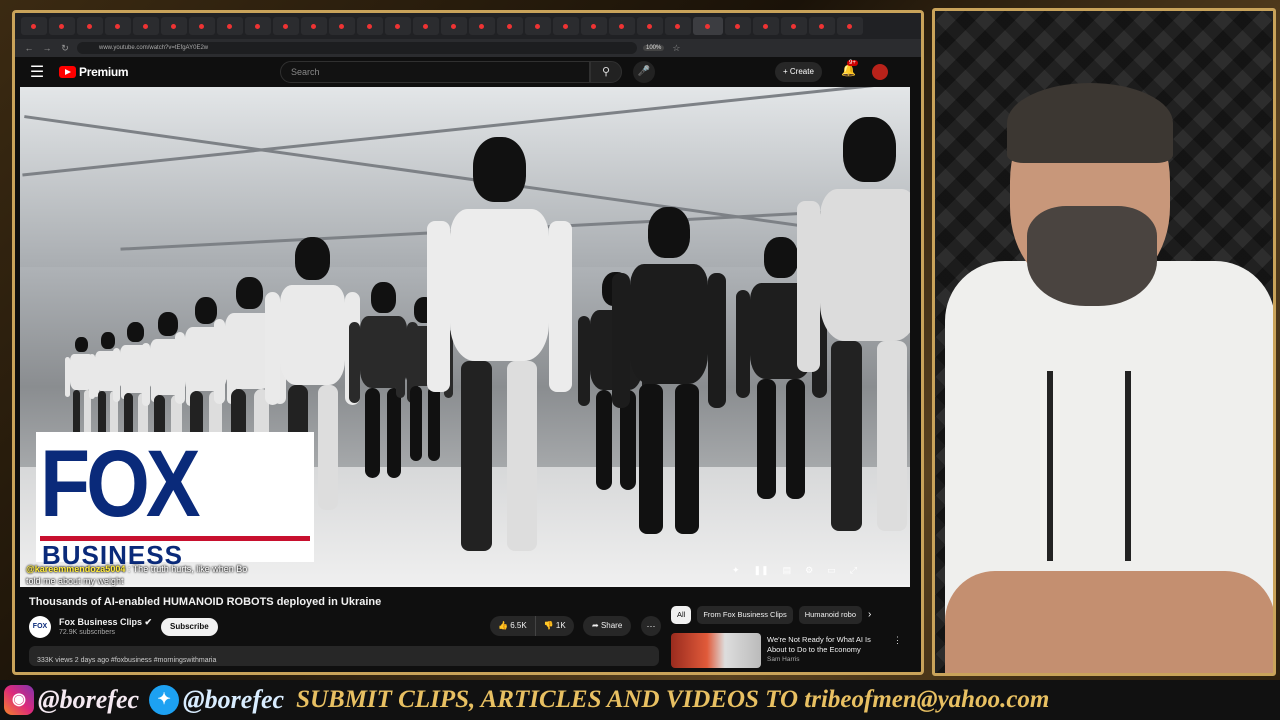  I want to click on chevron-right-icon: ›, so click(869, 615).